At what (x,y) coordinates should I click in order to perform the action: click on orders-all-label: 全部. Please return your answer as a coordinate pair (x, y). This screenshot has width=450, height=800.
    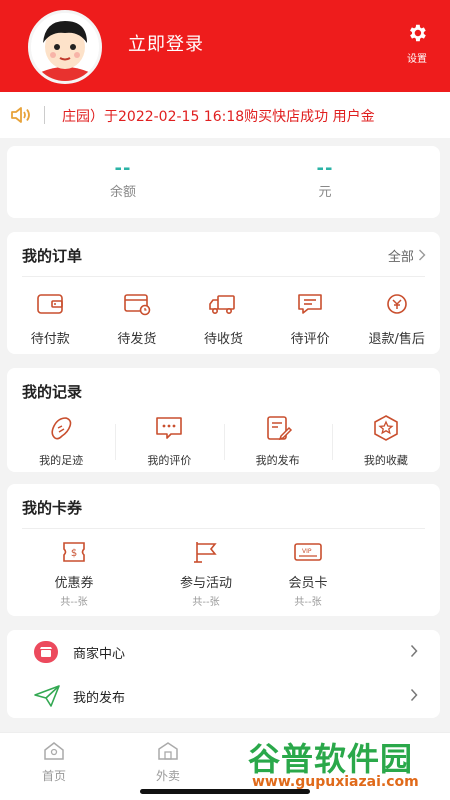
    Looking at the image, I should click on (400, 257).